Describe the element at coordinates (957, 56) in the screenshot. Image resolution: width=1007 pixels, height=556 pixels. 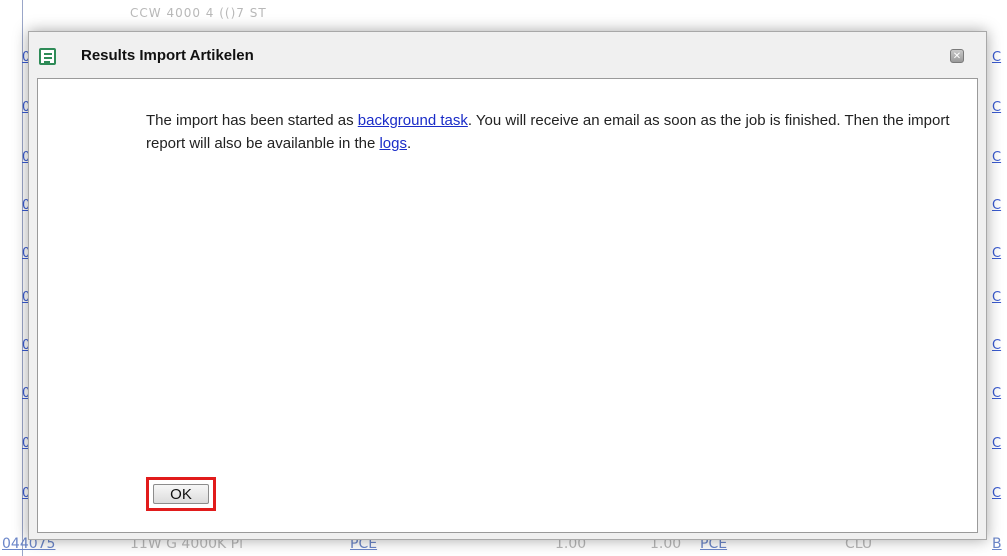
I see `close-icon: ✕` at that location.